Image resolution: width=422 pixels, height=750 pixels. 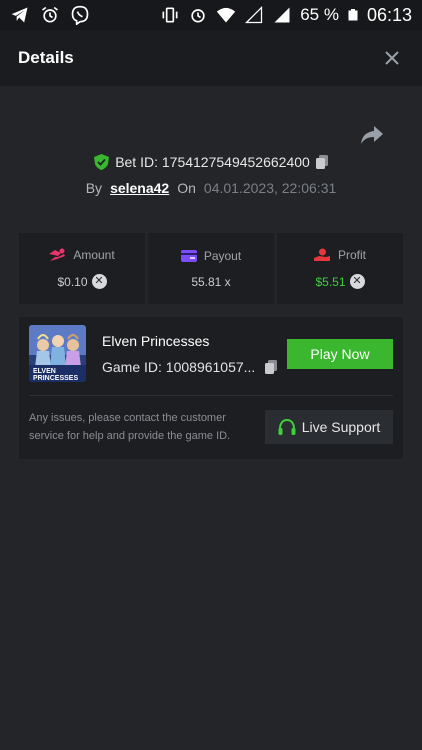 What do you see at coordinates (351, 255) in the screenshot?
I see `stat-profit-label: Profit` at bounding box center [351, 255].